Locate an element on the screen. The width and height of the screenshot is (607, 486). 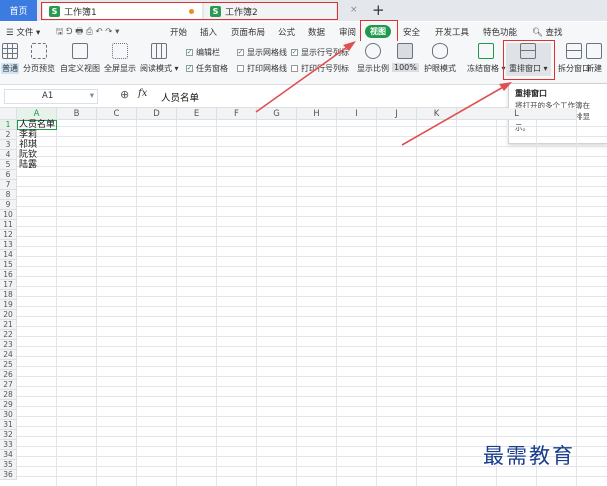
arrow-to-view-tab is located at coordinates (303, 78).